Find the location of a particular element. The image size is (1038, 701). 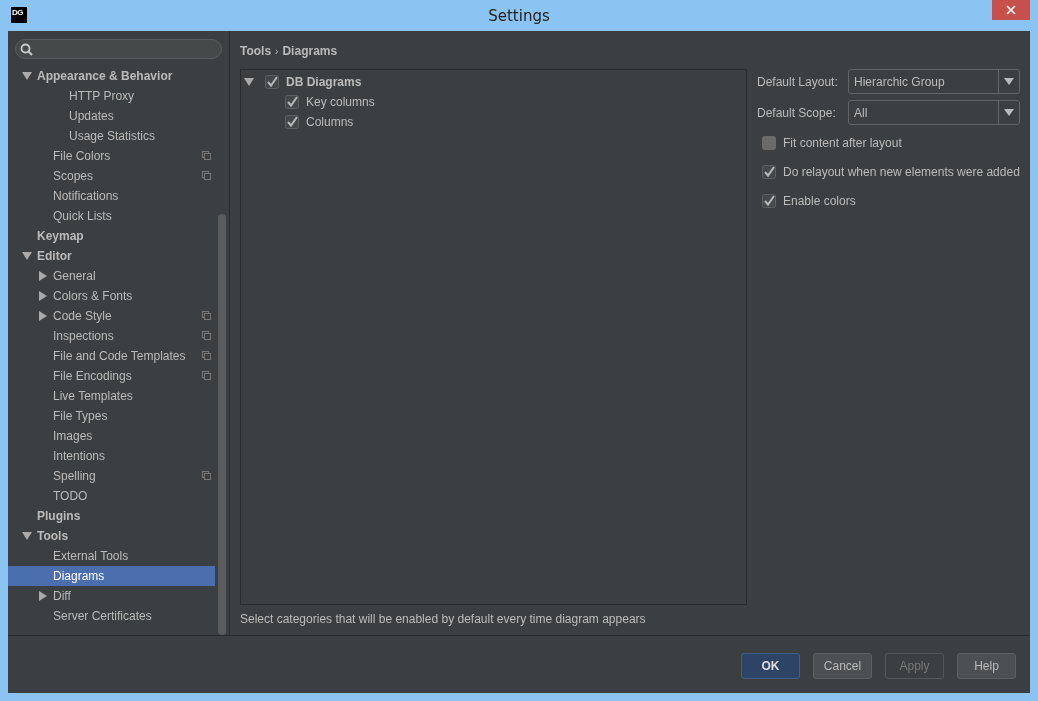

tree-item: Scopes is located at coordinates (111, 176).